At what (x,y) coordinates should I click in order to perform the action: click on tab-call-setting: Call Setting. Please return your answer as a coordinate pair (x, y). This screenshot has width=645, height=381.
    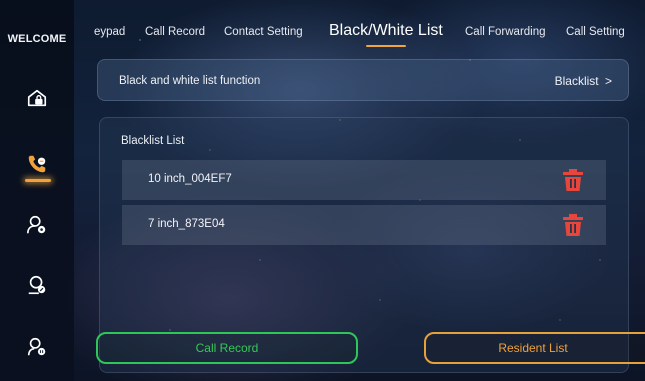
    Looking at the image, I should click on (595, 32).